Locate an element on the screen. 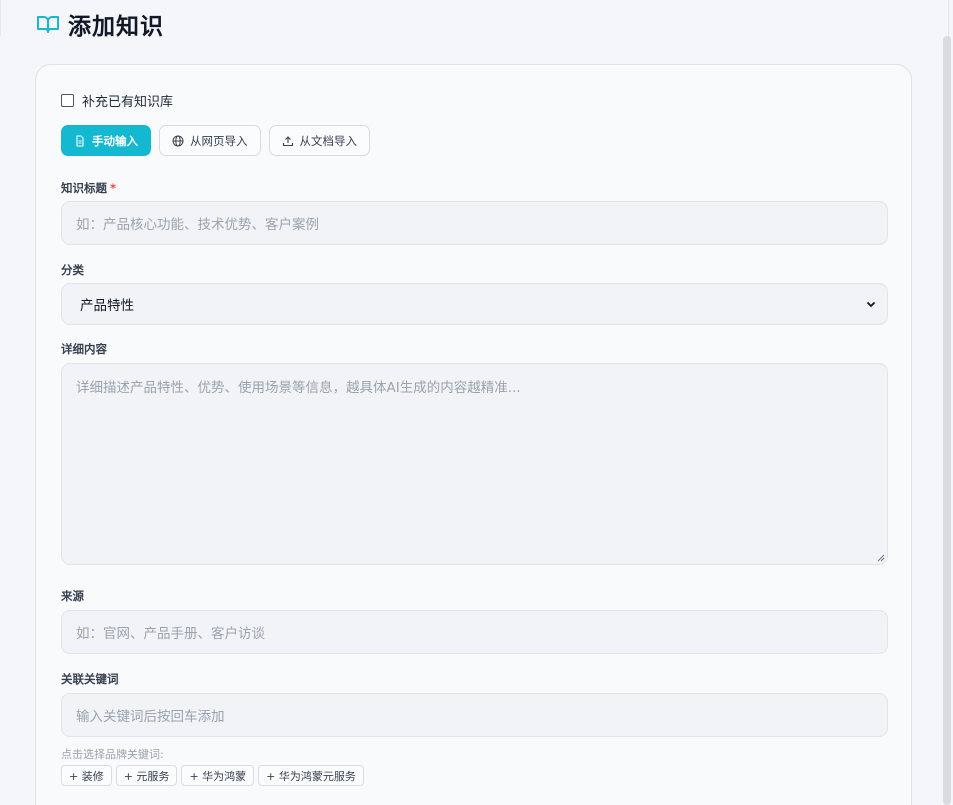 The width and height of the screenshot is (953, 805). scrollbar is located at coordinates (947, 420).